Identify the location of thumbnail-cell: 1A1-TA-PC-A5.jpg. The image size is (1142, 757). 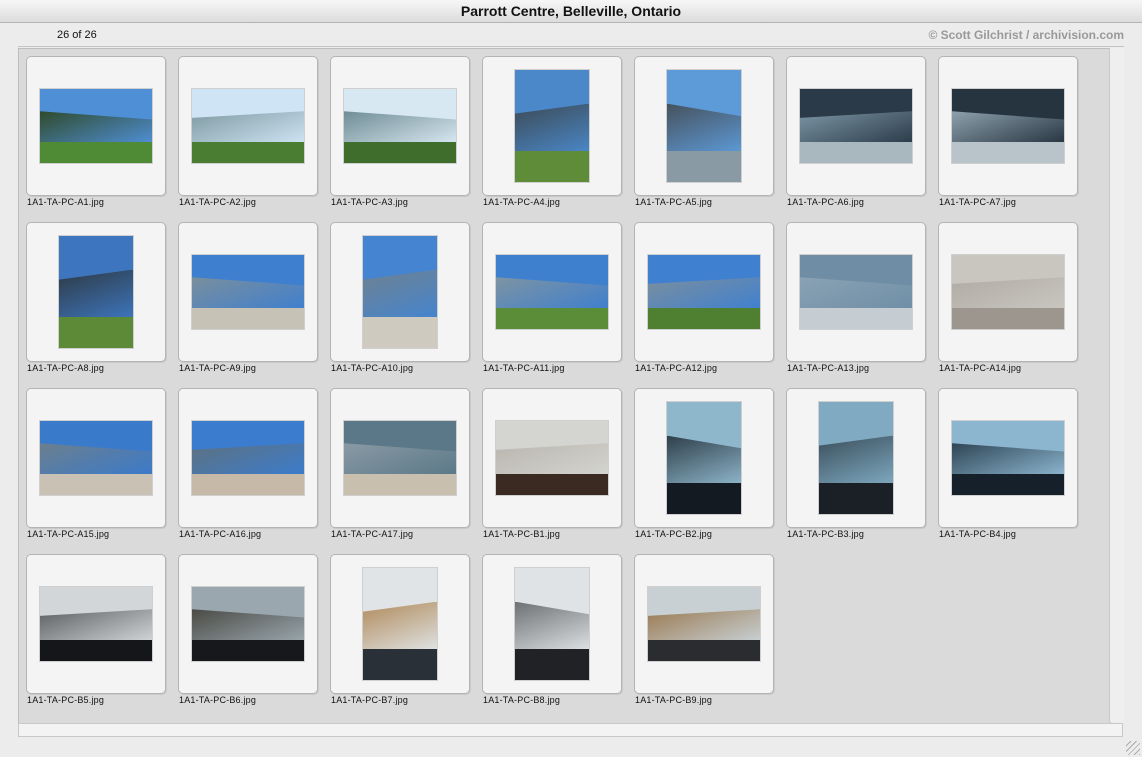
(702, 132).